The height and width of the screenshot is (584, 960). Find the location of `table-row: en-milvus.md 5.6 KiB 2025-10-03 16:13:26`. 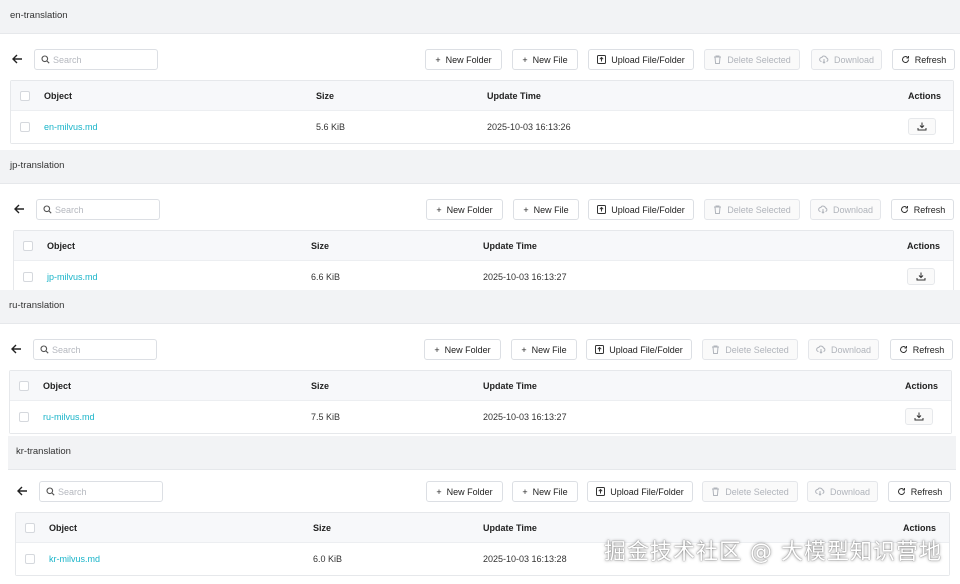

table-row: en-milvus.md 5.6 KiB 2025-10-03 16:13:26 is located at coordinates (482, 127).